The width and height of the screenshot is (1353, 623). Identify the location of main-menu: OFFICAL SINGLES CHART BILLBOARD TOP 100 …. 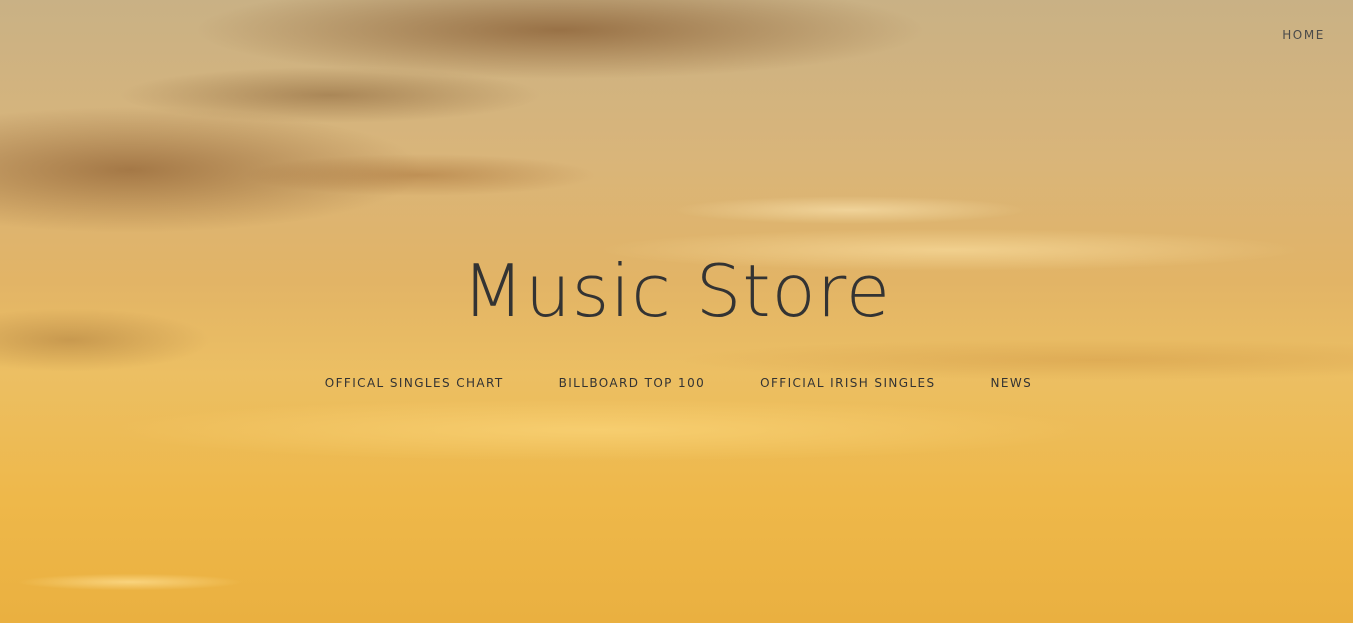
(676, 383).